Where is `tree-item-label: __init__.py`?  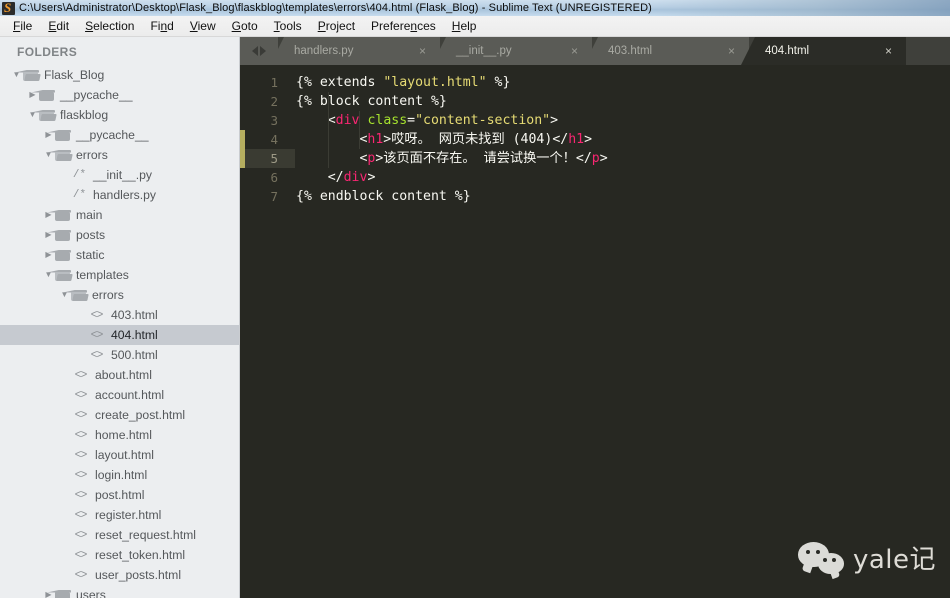
tree-item-label: __init__.py is located at coordinates (122, 175).